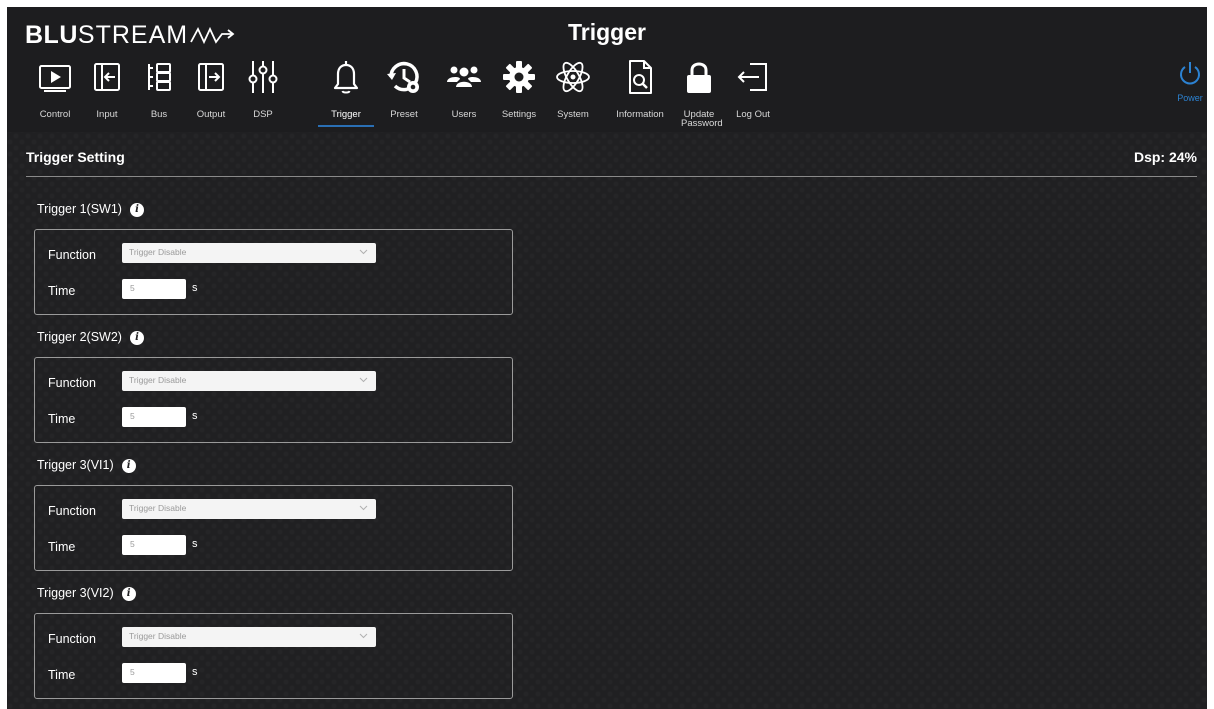 This screenshot has width=1214, height=709. I want to click on section-title: Trigger Setting, so click(75, 157).